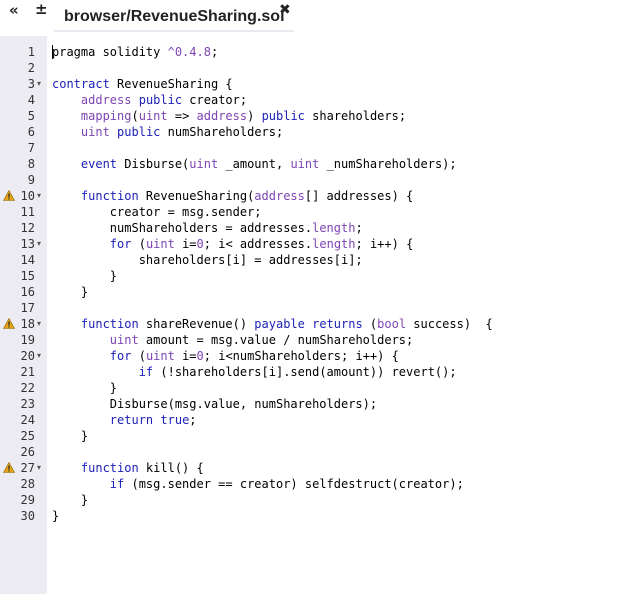 This screenshot has height=594, width=626. I want to click on line-number: 26, so click(27, 452).